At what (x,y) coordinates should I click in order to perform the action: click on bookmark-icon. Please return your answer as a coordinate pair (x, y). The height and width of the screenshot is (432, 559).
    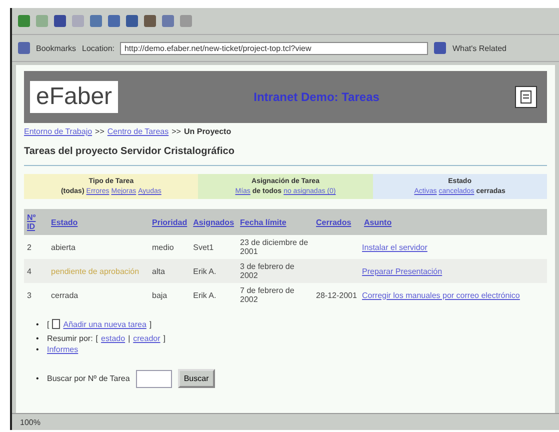
    Looking at the image, I should click on (24, 48).